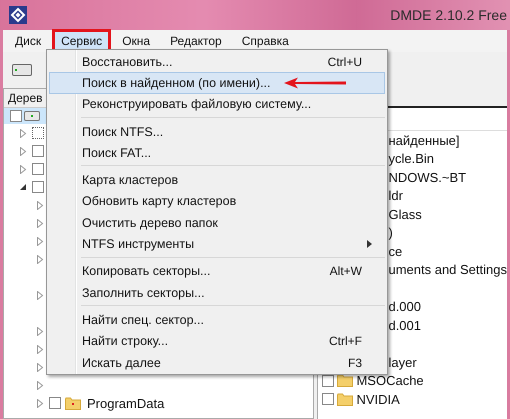 The width and height of the screenshot is (510, 419). Describe the element at coordinates (424, 140) in the screenshot. I see `file-name: найденные]` at that location.